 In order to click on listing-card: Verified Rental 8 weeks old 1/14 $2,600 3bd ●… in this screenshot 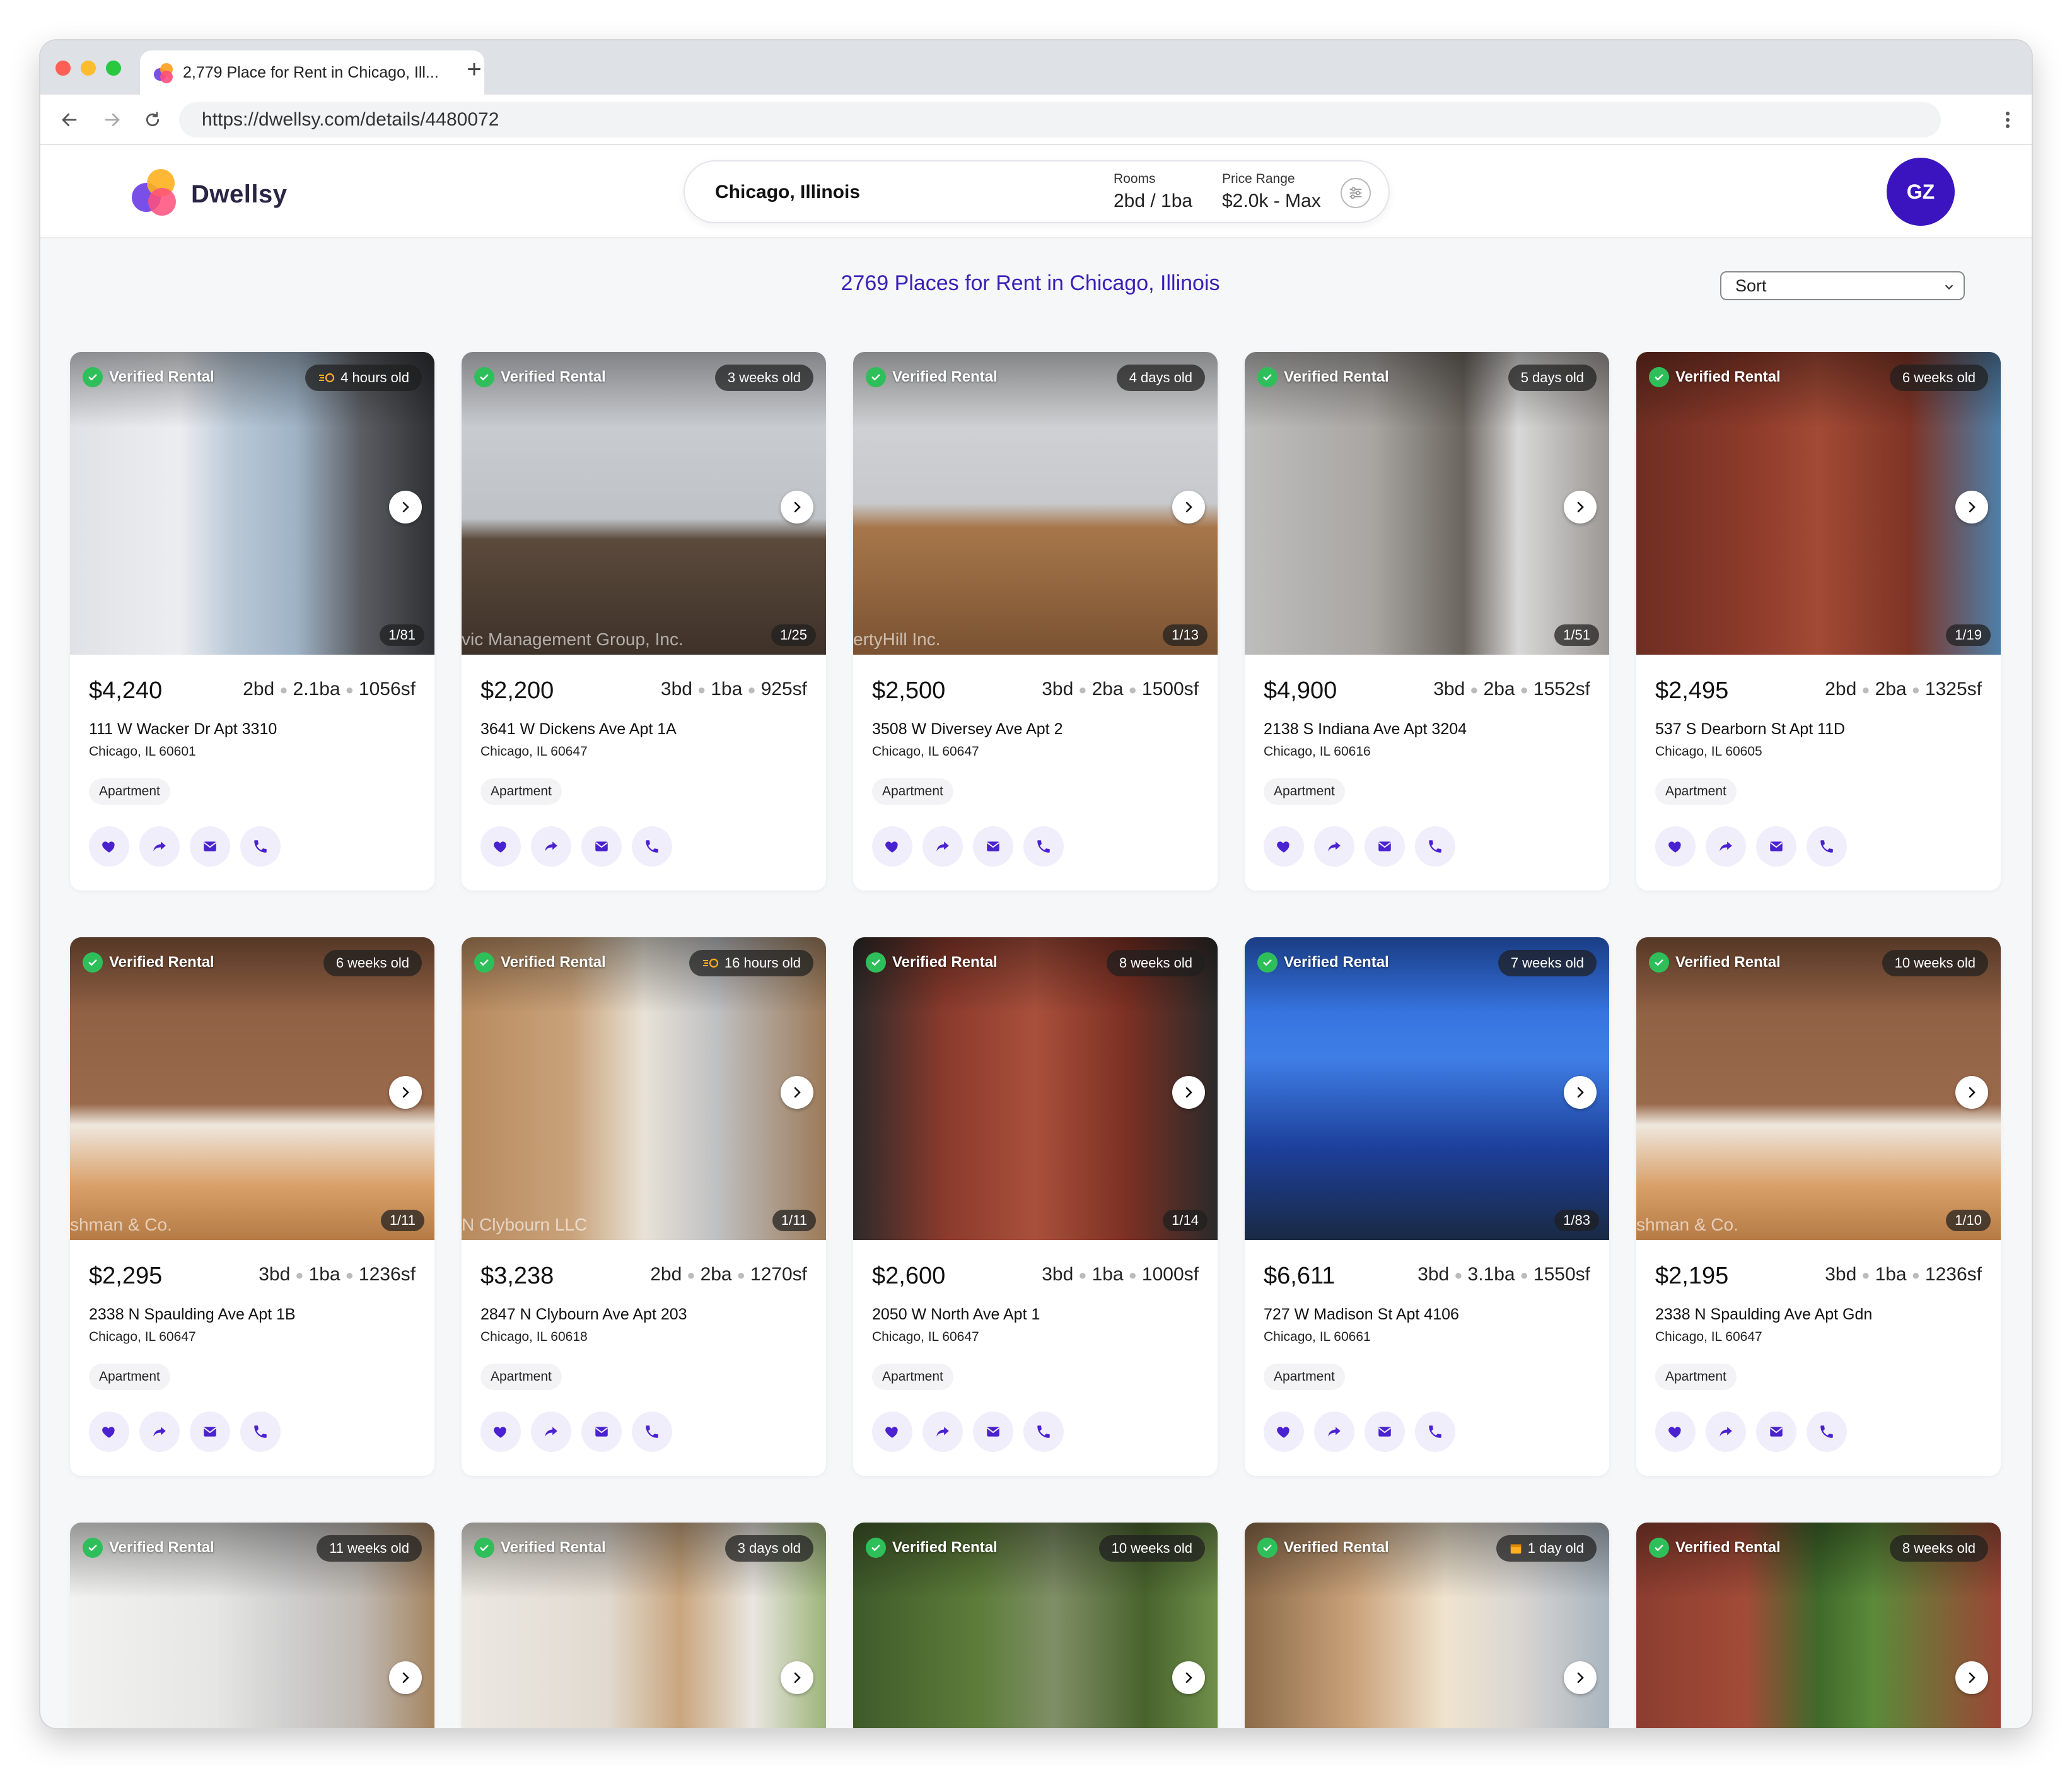, I will do `click(1035, 1206)`.